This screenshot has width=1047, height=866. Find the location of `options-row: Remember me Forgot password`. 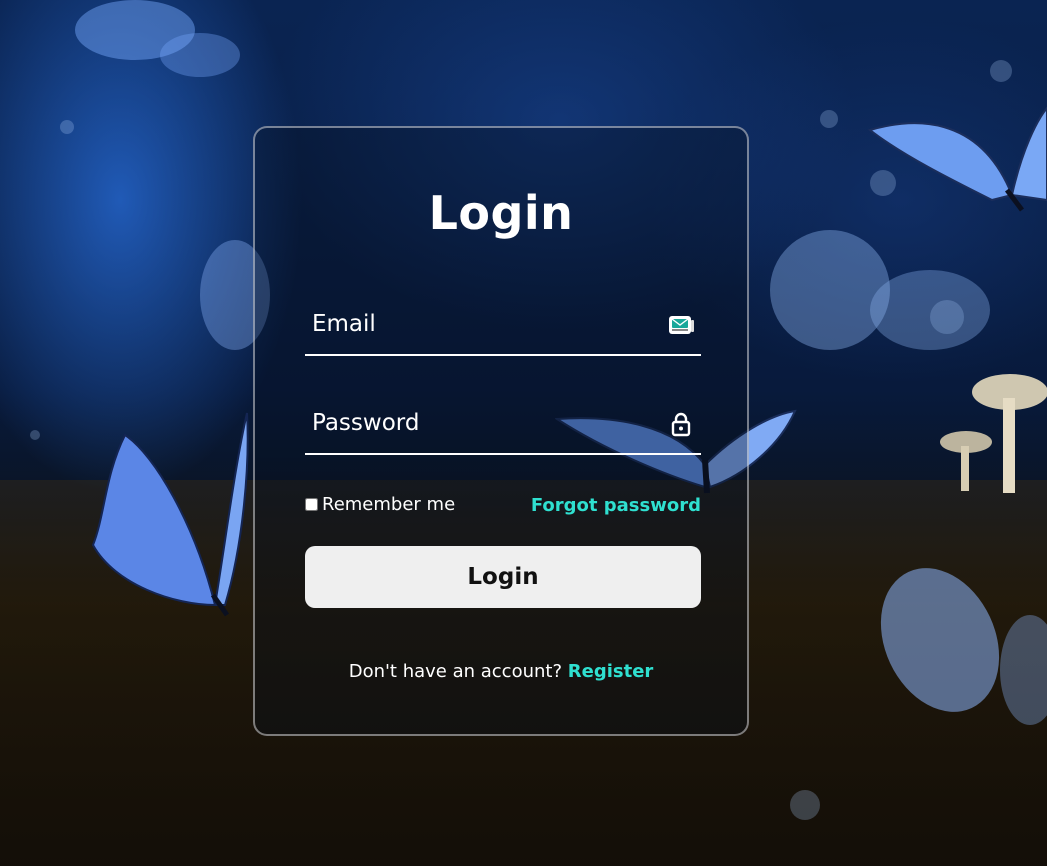

options-row: Remember me Forgot password is located at coordinates (503, 506).